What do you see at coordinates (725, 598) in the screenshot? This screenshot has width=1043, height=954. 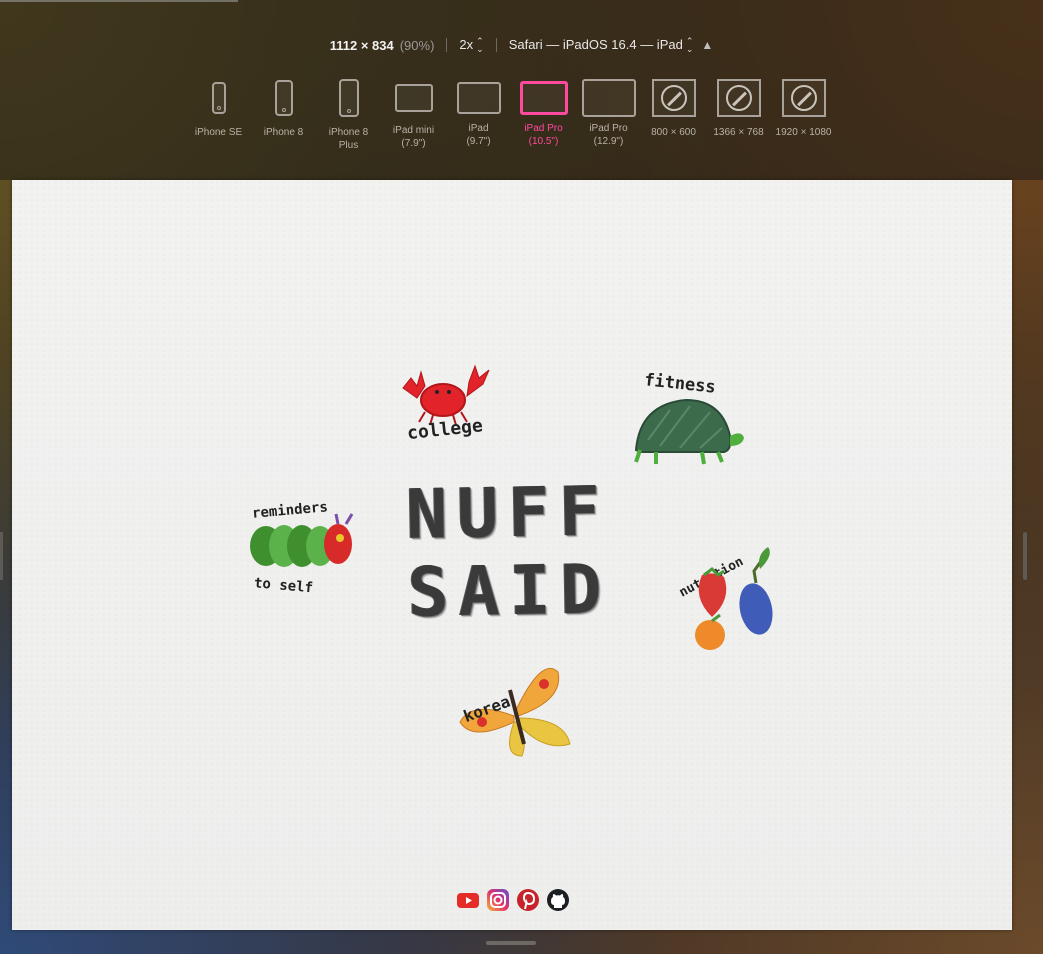 I see `fruit-icon: nutrition` at bounding box center [725, 598].